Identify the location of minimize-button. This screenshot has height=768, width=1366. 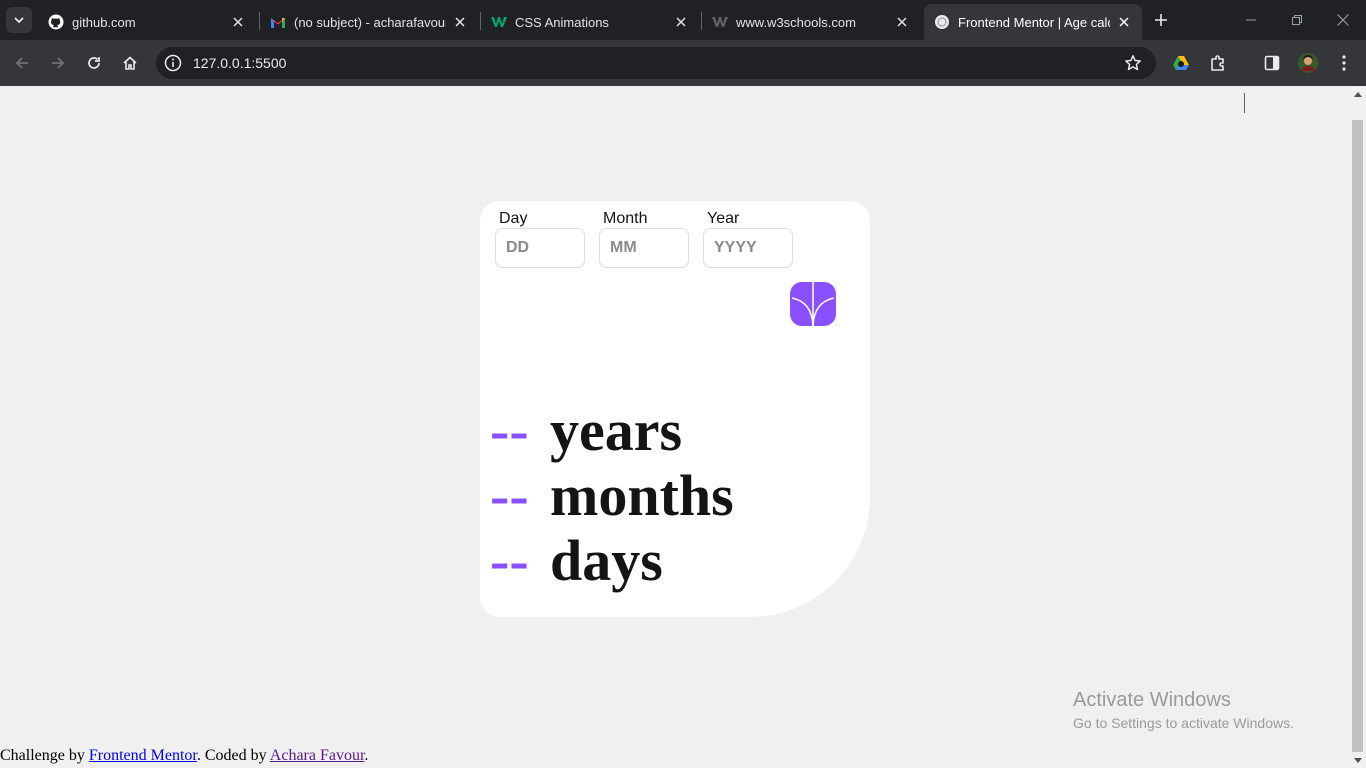
(1251, 20).